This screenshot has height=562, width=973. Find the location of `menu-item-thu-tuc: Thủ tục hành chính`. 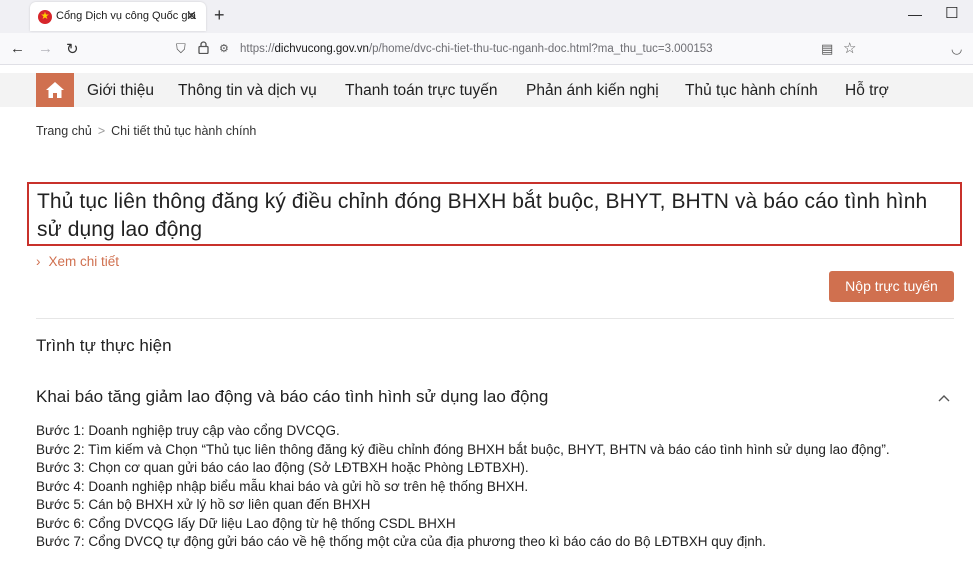

menu-item-thu-tuc: Thủ tục hành chính is located at coordinates (751, 91).